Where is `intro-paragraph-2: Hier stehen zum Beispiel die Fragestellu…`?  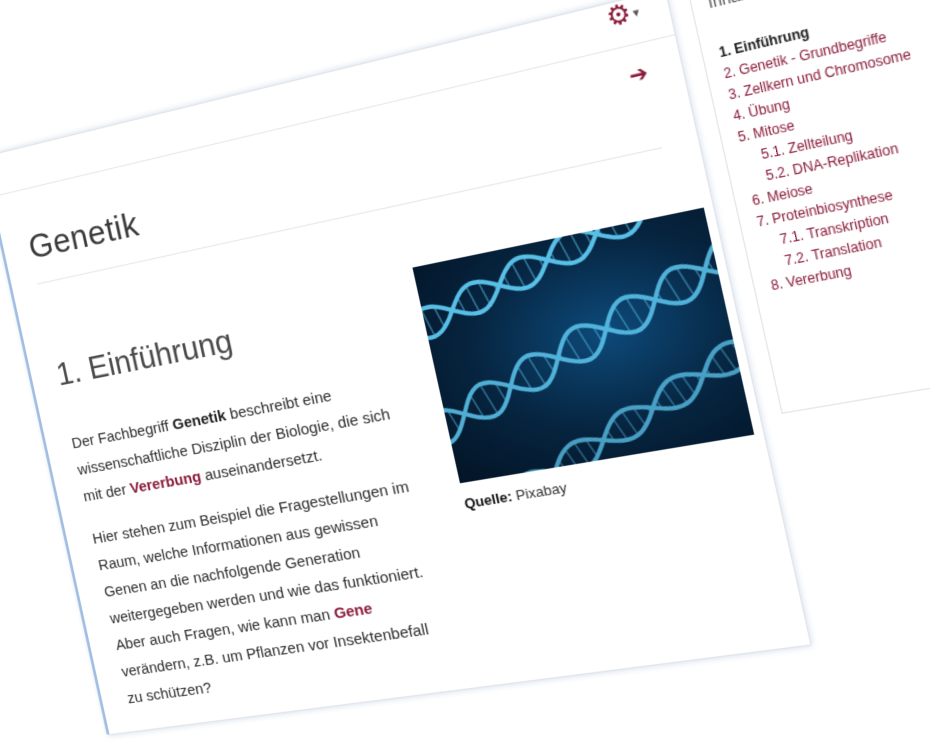
intro-paragraph-2: Hier stehen zum Beispiel die Fragestellu… is located at coordinates (273, 592).